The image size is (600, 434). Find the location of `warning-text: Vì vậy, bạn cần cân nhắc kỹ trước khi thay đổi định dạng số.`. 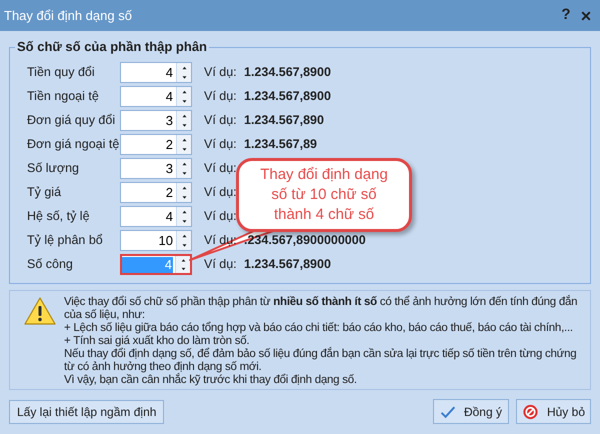

warning-text: Vì vậy, bạn cần cân nhắc kỹ trước khi thay đổi định dạng số. is located at coordinates (211, 380).